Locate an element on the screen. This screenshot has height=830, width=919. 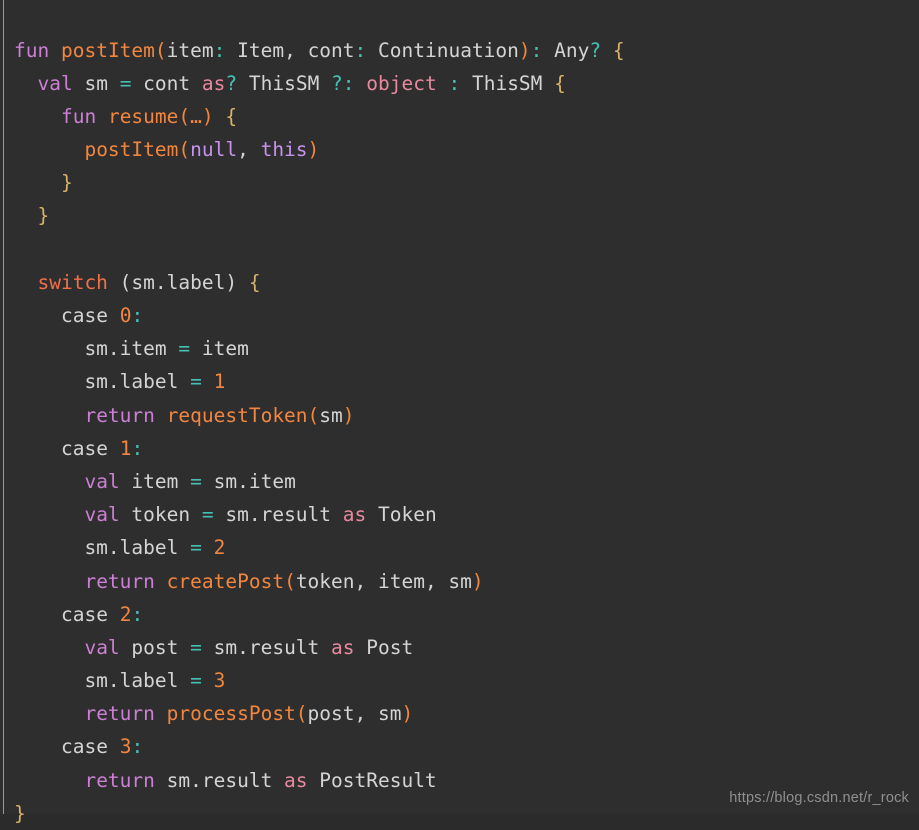
code-line: postItem(null, this) is located at coordinates (312, 149).